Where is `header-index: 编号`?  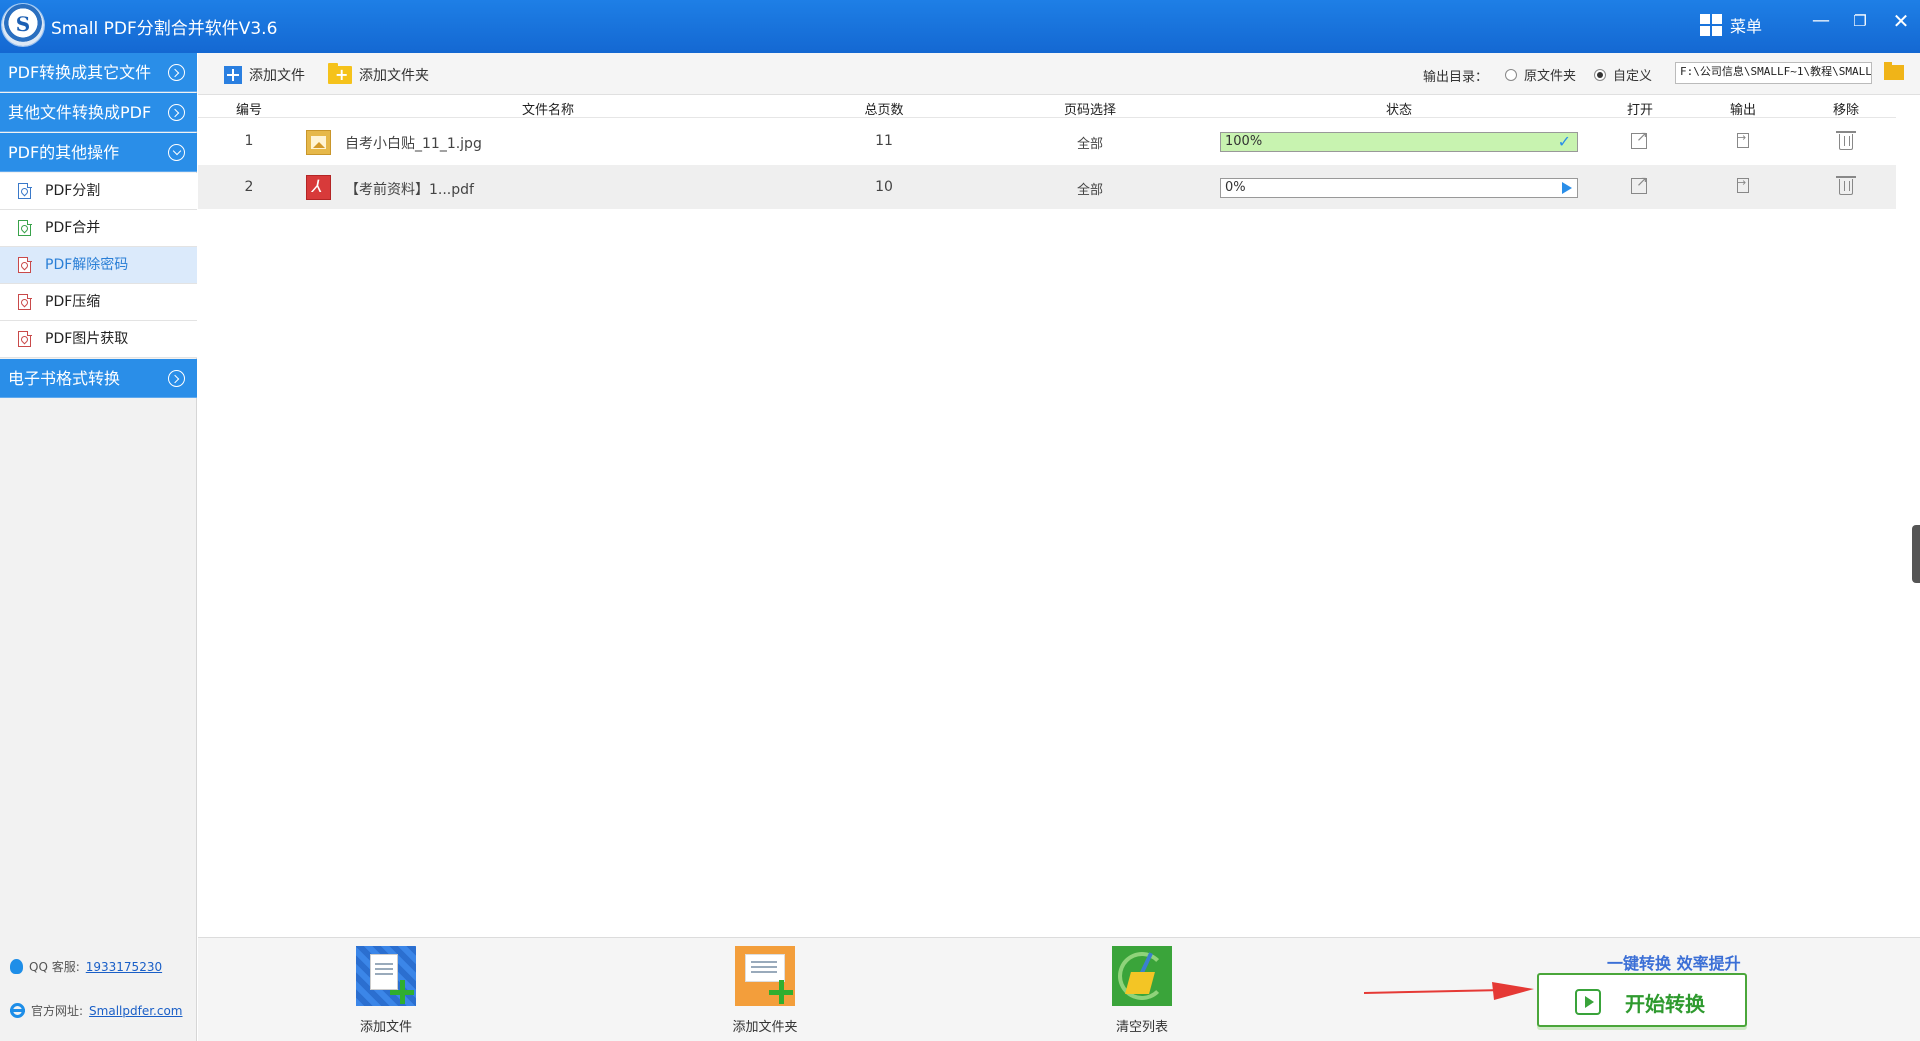
header-index: 编号 is located at coordinates (249, 110).